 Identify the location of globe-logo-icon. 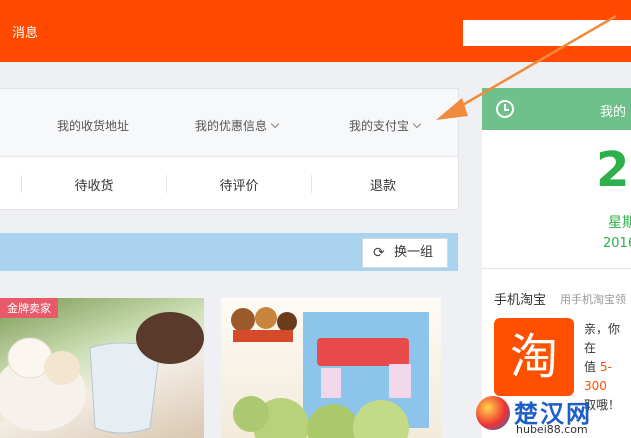
(493, 413).